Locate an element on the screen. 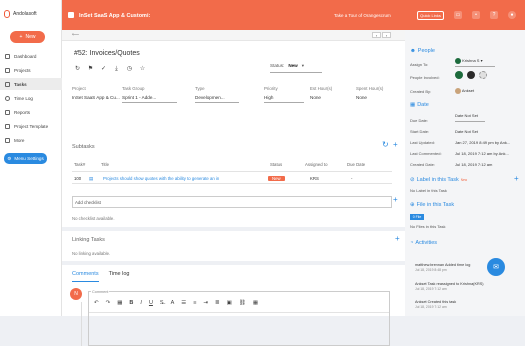 Image resolution: width=525 pixels, height=346 pixels. image-icon: ▣ is located at coordinates (229, 303).